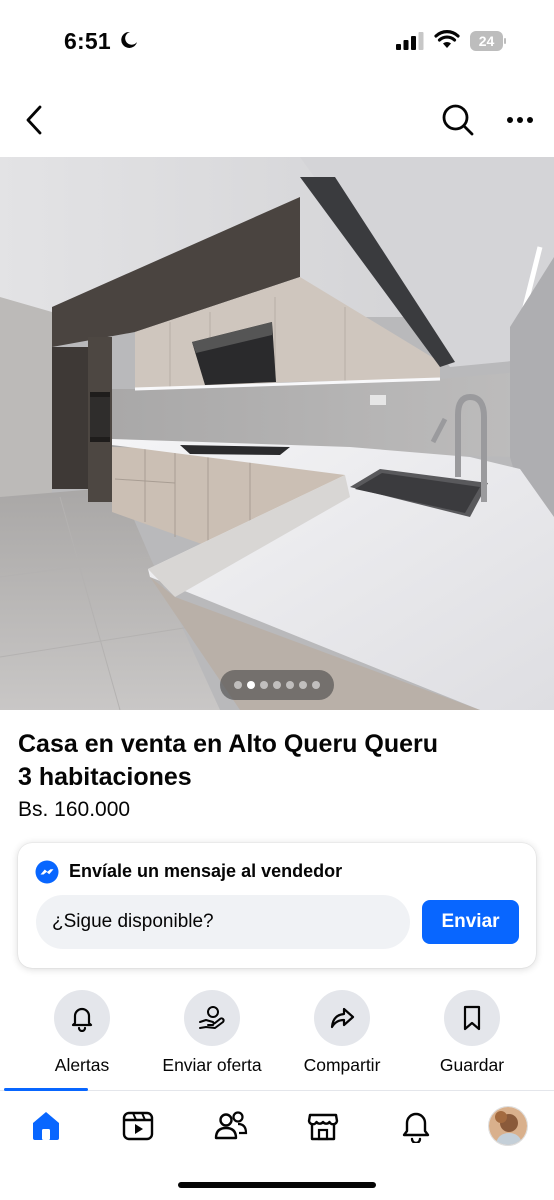 The image size is (554, 1200). Describe the element at coordinates (105, 777) in the screenshot. I see `listing-title-line2: 3 habitaciones` at that location.